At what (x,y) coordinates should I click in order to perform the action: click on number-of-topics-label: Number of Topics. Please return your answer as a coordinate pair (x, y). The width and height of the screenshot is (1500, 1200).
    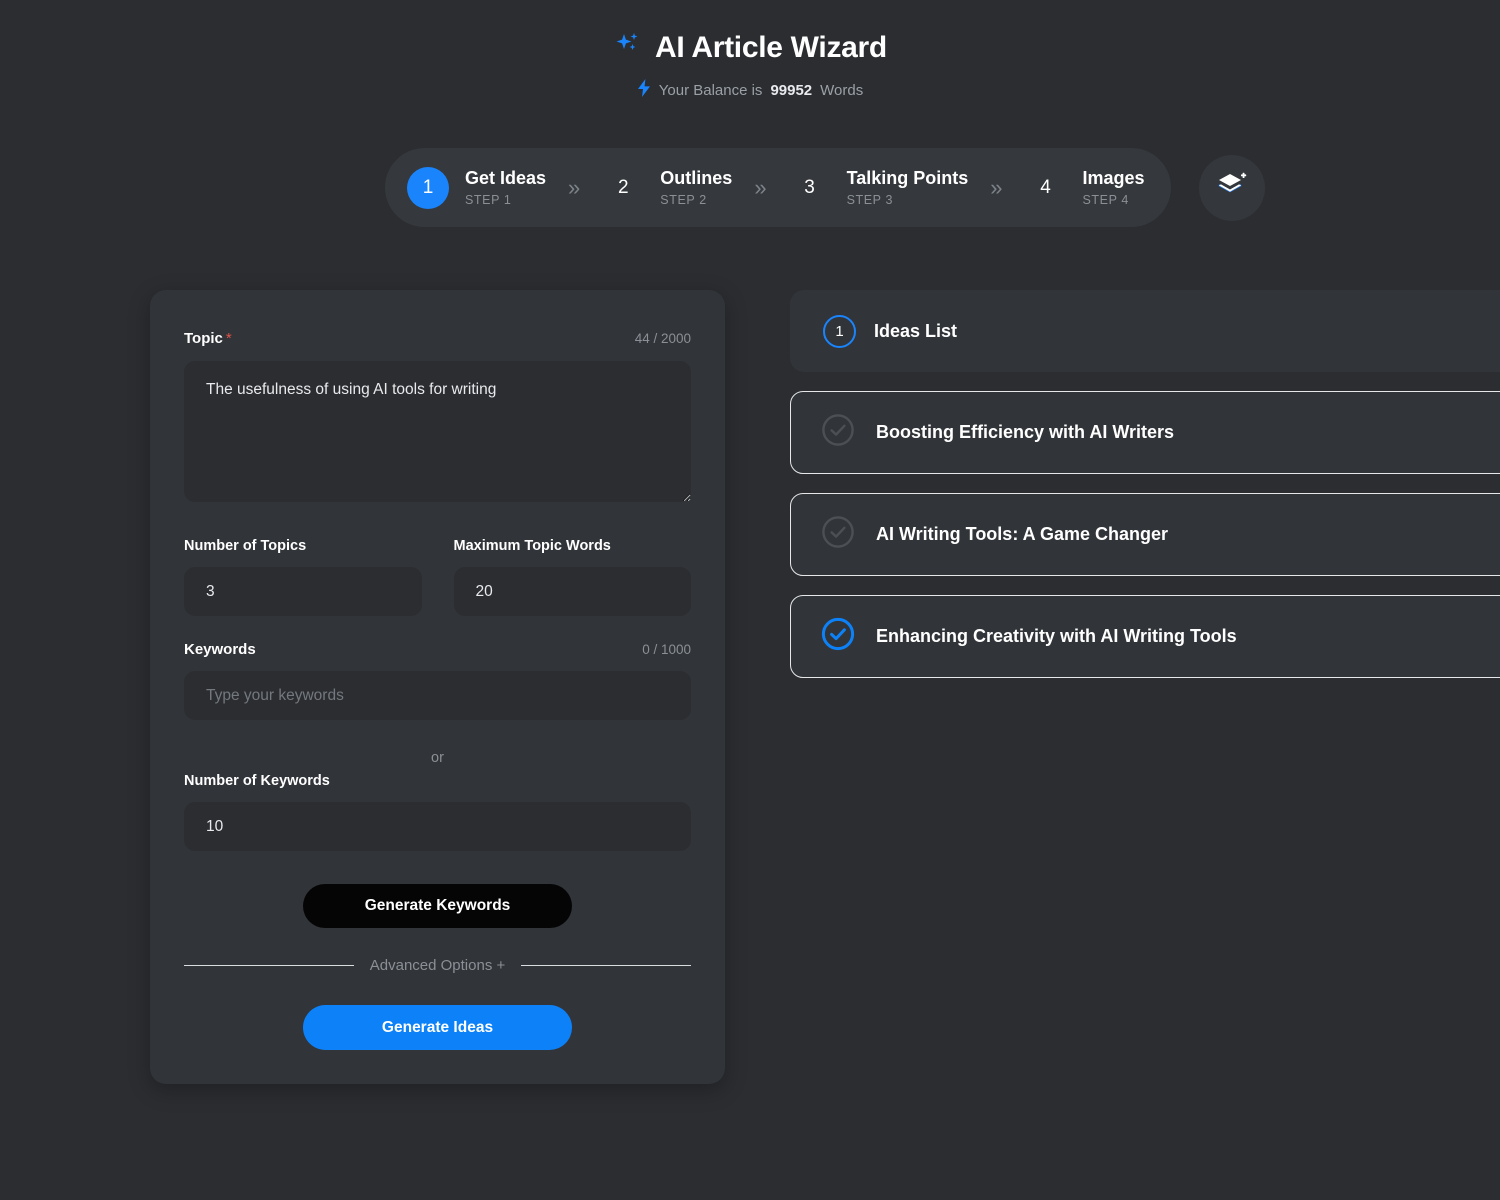
    Looking at the image, I should click on (245, 546).